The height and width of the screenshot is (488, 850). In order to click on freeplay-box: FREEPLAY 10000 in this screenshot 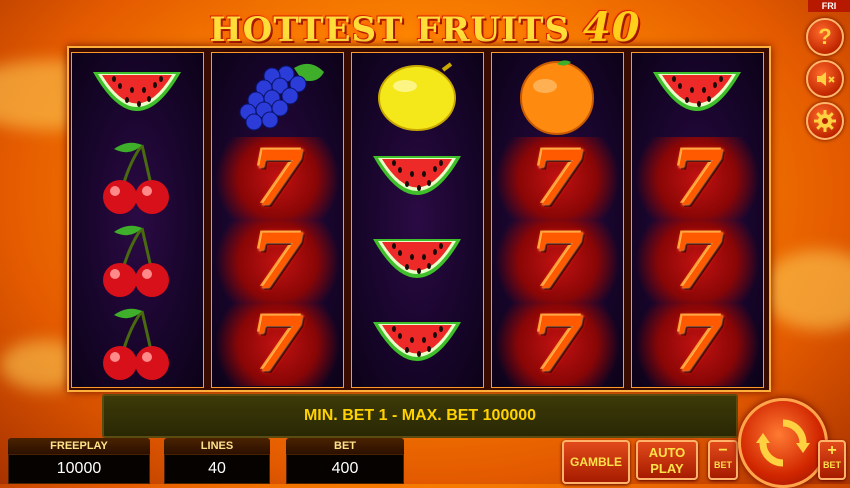, I will do `click(79, 461)`.